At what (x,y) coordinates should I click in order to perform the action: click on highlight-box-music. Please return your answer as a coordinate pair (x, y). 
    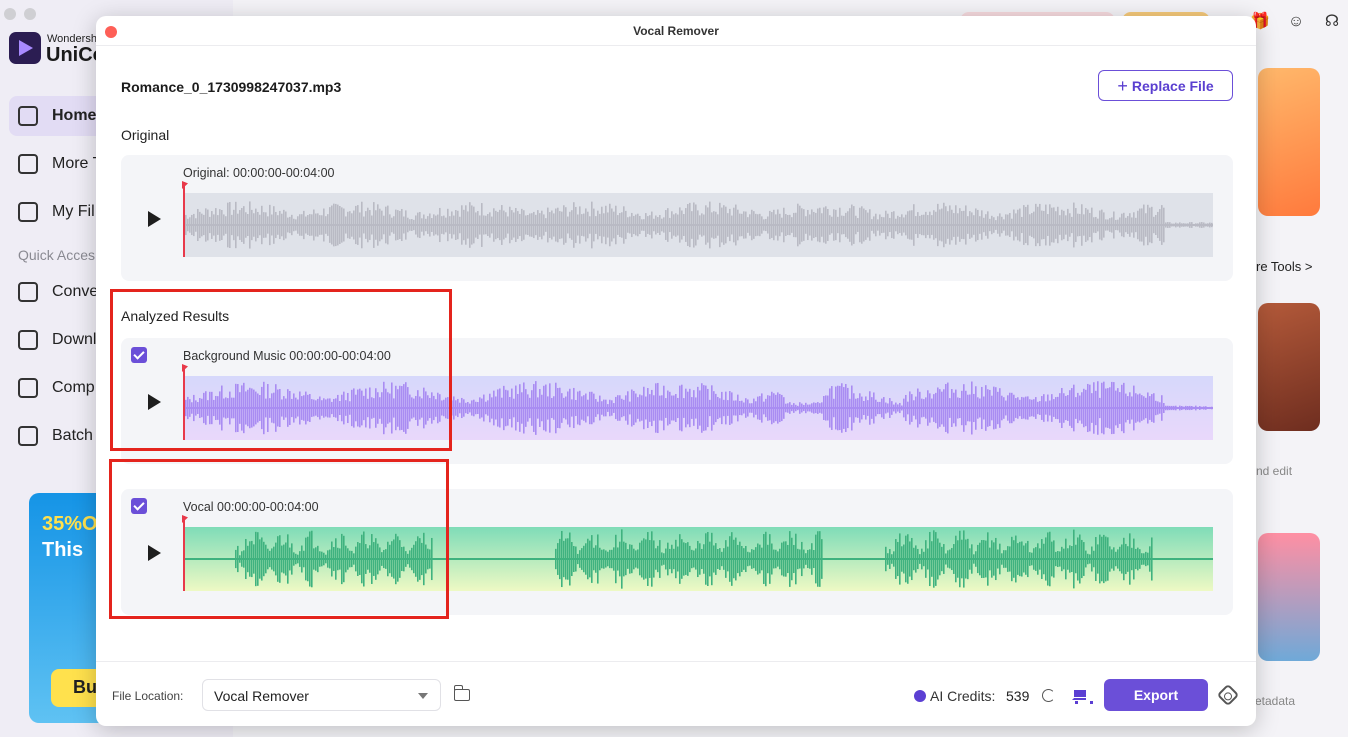
    Looking at the image, I should click on (281, 370).